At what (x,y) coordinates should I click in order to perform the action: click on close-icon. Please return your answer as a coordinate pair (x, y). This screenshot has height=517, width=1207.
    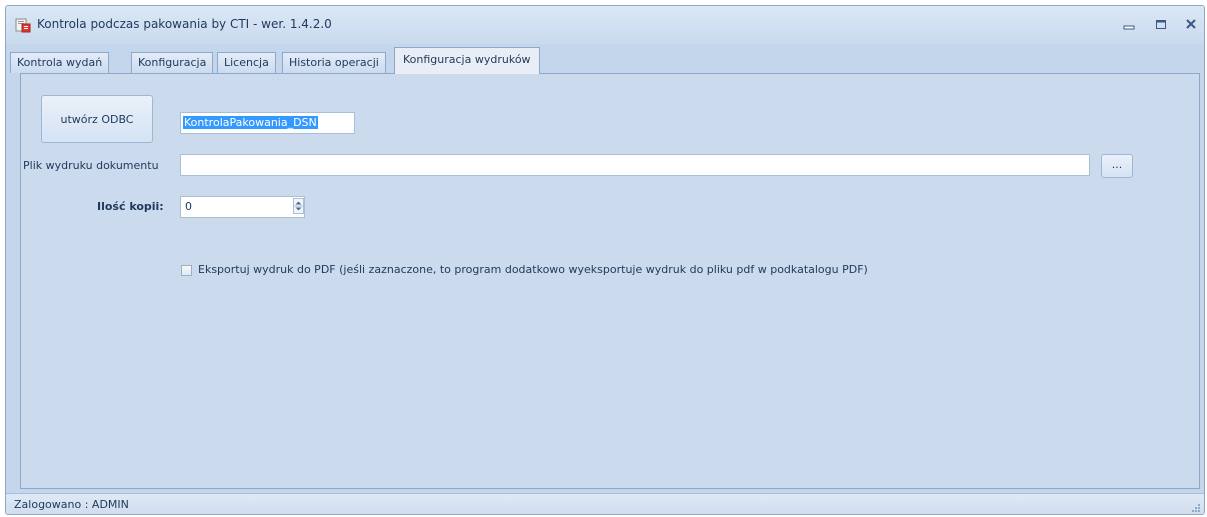
    Looking at the image, I should click on (1191, 25).